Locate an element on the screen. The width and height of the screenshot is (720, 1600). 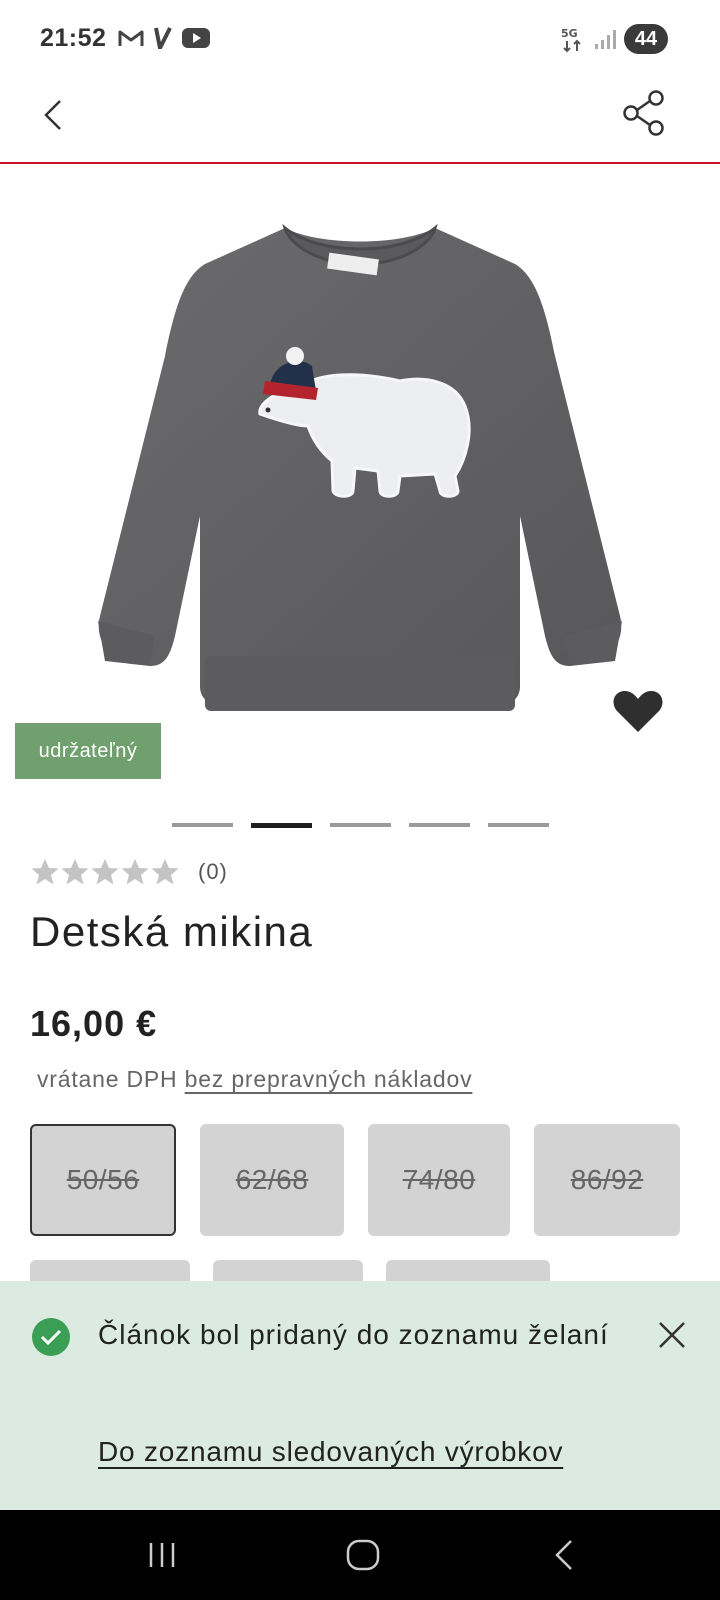
home-button is located at coordinates (363, 1555).